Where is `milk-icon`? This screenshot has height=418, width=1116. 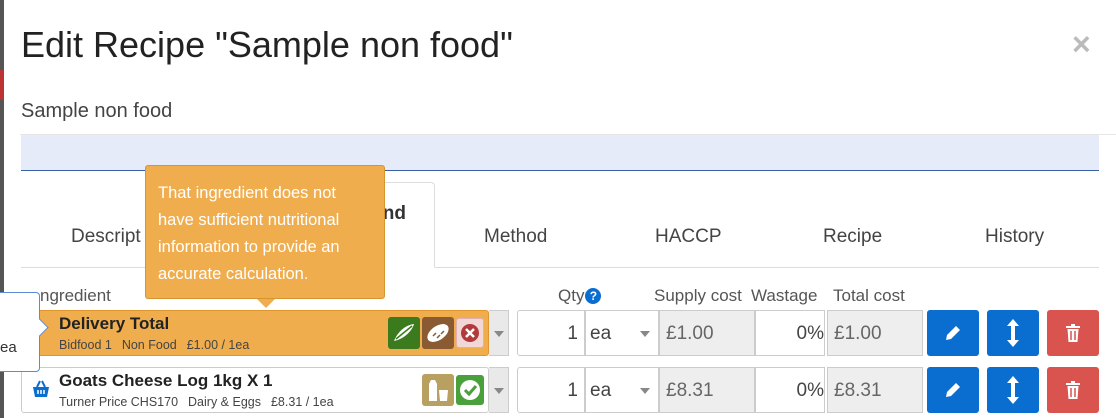
milk-icon is located at coordinates (438, 390).